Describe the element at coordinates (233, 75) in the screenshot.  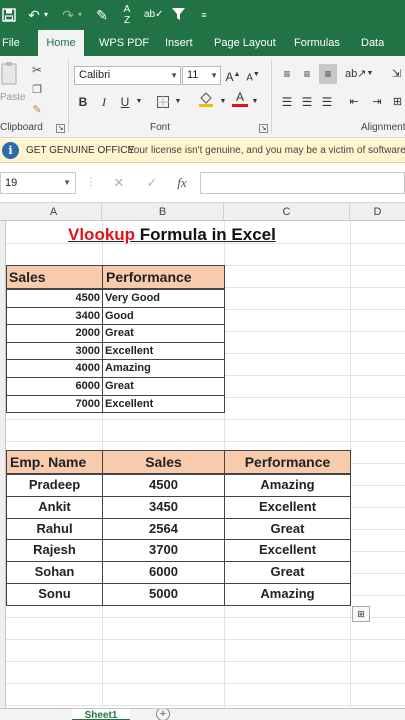
I see `grow-font-icon: A▲` at that location.